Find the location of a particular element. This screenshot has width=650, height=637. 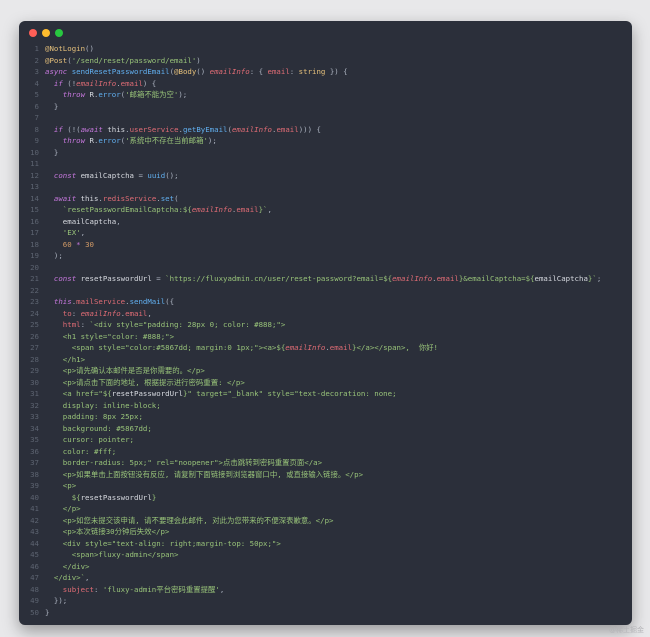

line-code: color: #fff; is located at coordinates (80, 452).